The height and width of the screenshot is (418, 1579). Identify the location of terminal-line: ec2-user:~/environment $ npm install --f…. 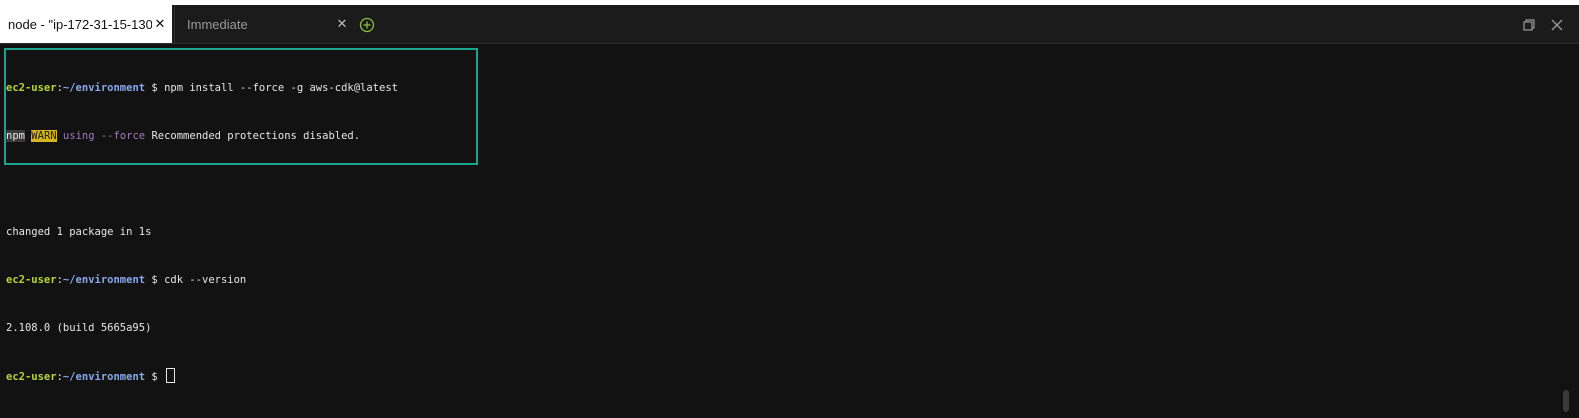
(202, 88).